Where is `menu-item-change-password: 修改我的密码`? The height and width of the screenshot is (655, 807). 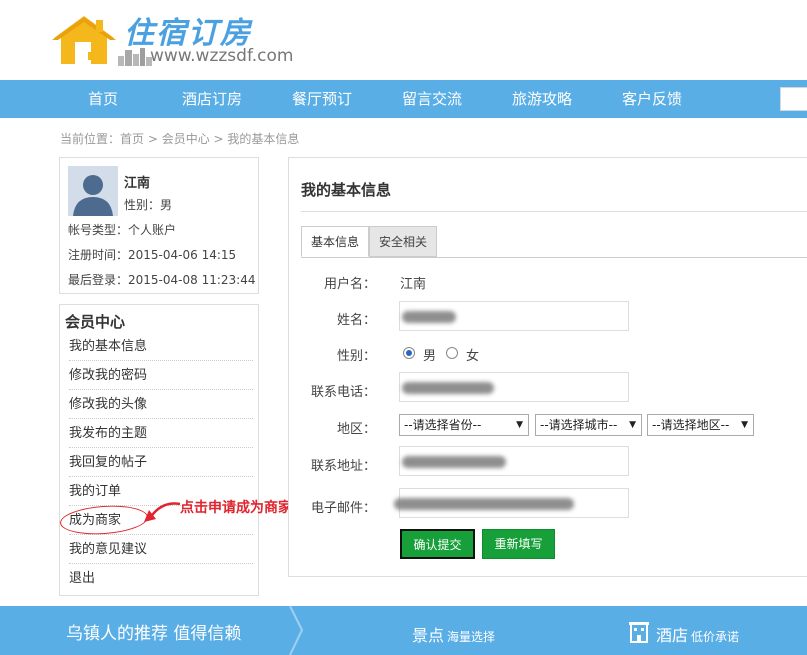 menu-item-change-password: 修改我的密码 is located at coordinates (161, 375).